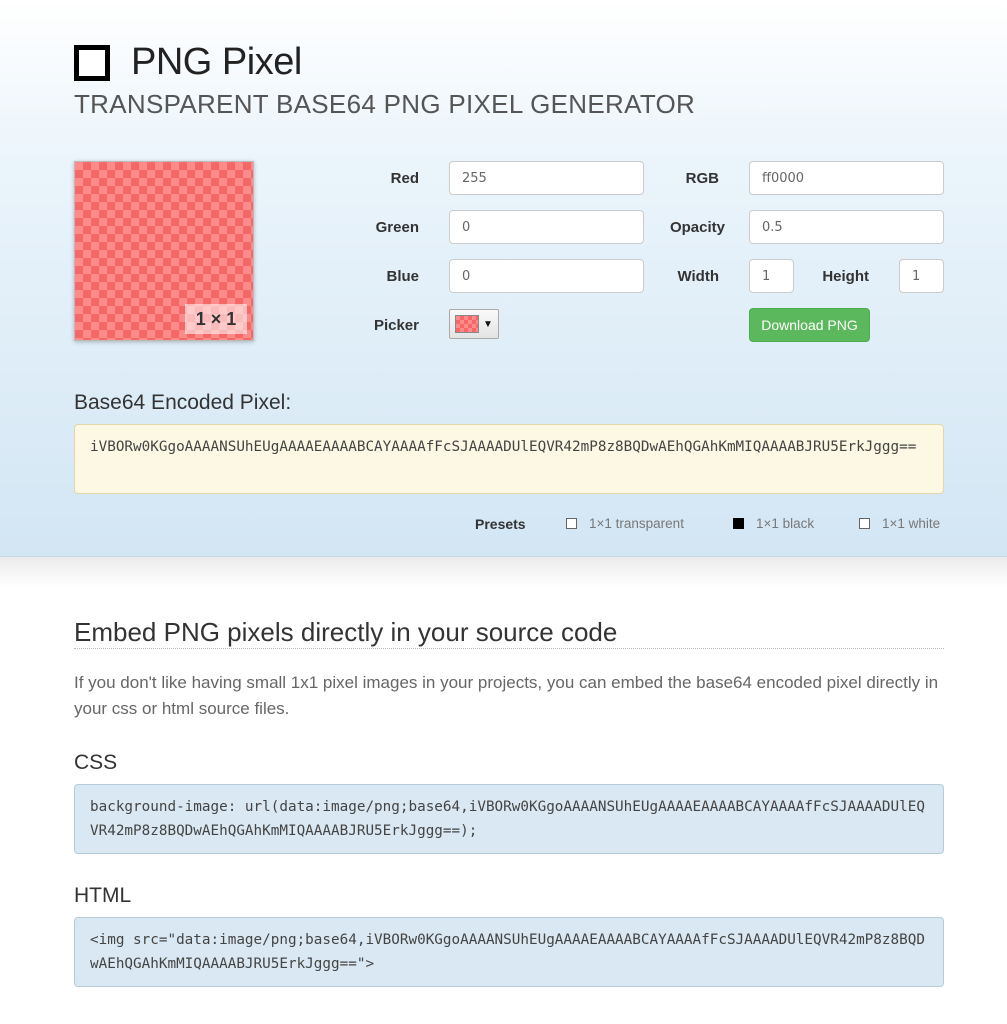 The height and width of the screenshot is (1024, 1007). I want to click on color-picker: ▼, so click(474, 324).